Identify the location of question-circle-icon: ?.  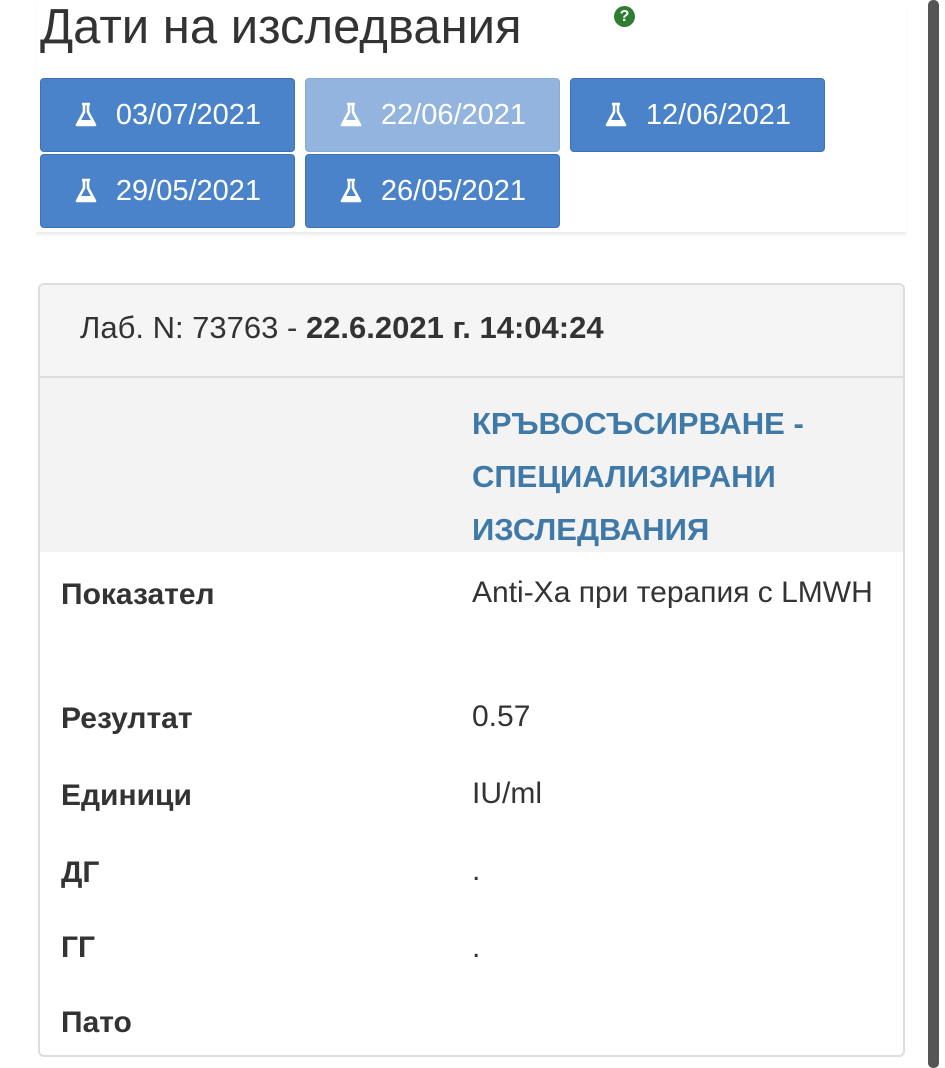
(624, 16).